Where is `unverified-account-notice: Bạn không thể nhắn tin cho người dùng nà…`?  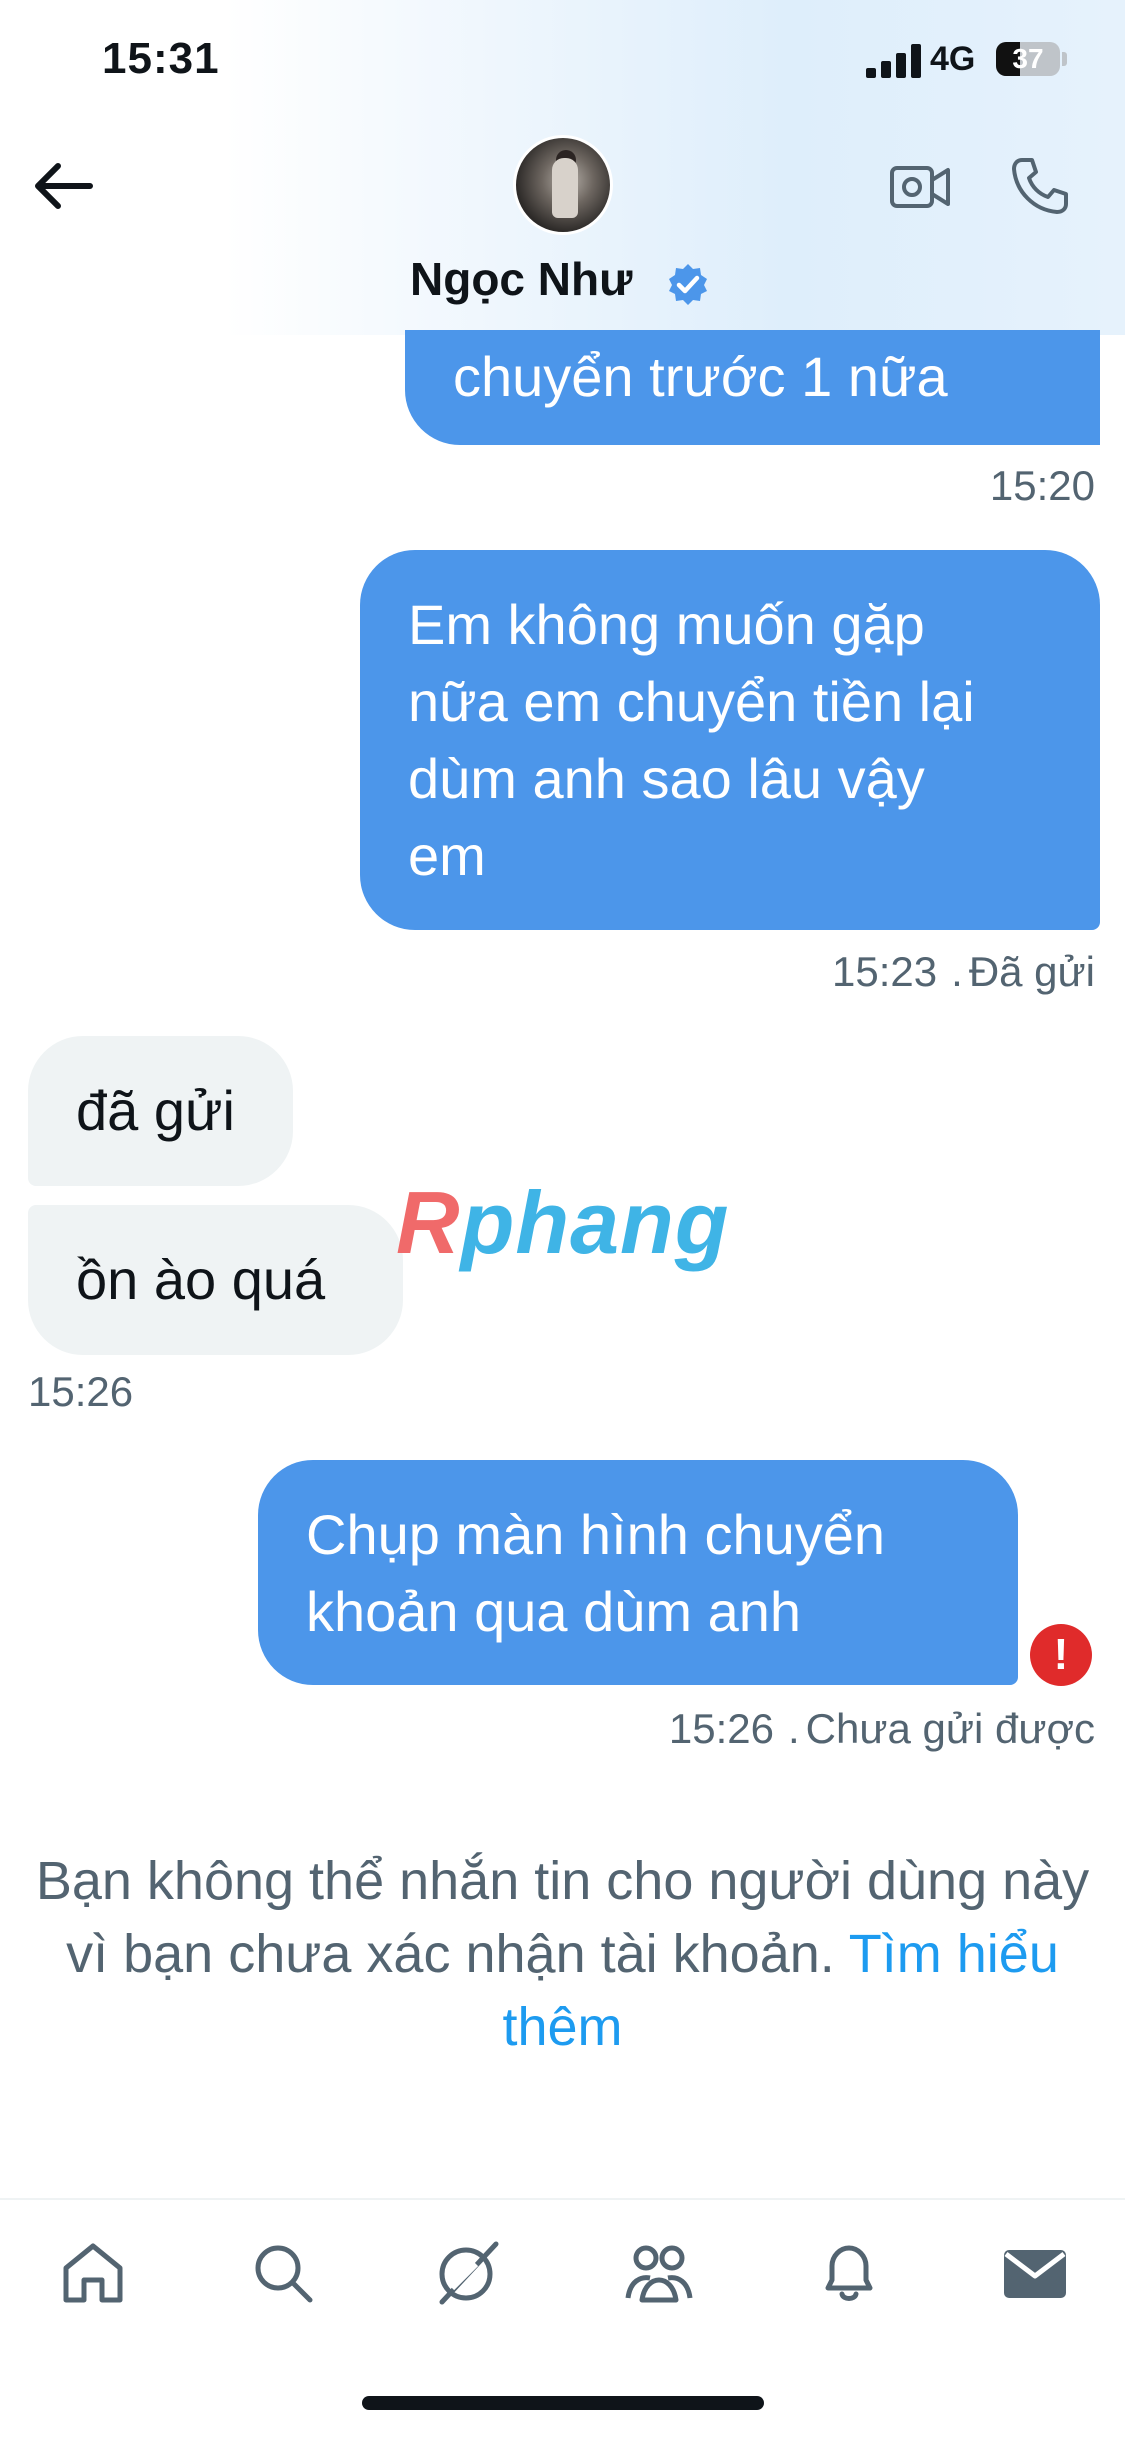
unverified-account-notice: Bạn không thể nhắn tin cho người dùng nà… is located at coordinates (562, 1954).